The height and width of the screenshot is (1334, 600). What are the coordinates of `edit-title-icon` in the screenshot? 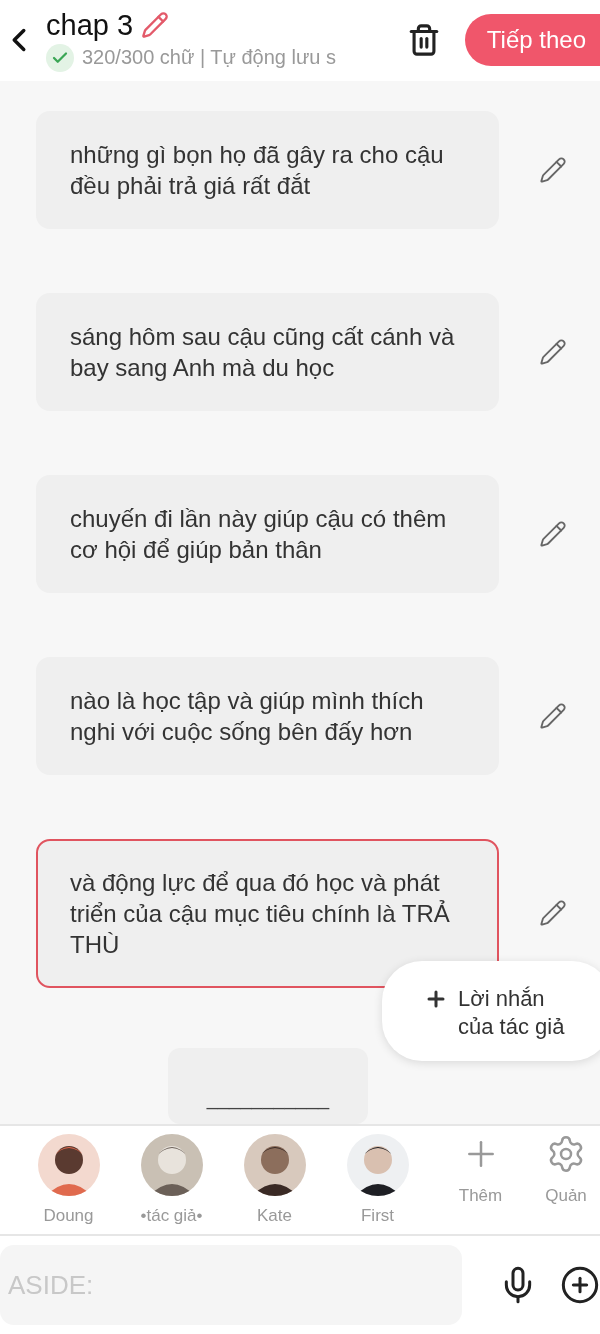 It's located at (155, 25).